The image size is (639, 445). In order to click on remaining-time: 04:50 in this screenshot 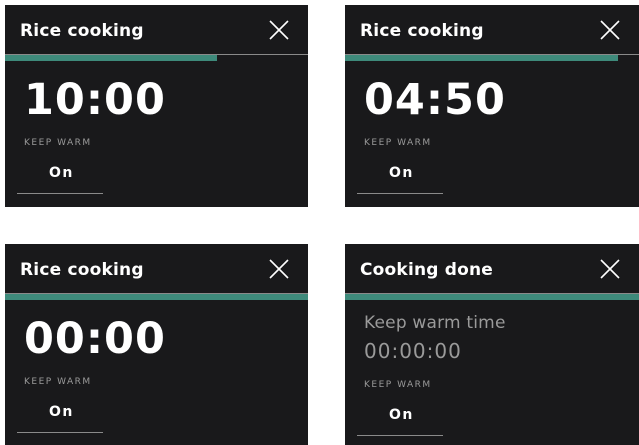, I will do `click(435, 100)`.